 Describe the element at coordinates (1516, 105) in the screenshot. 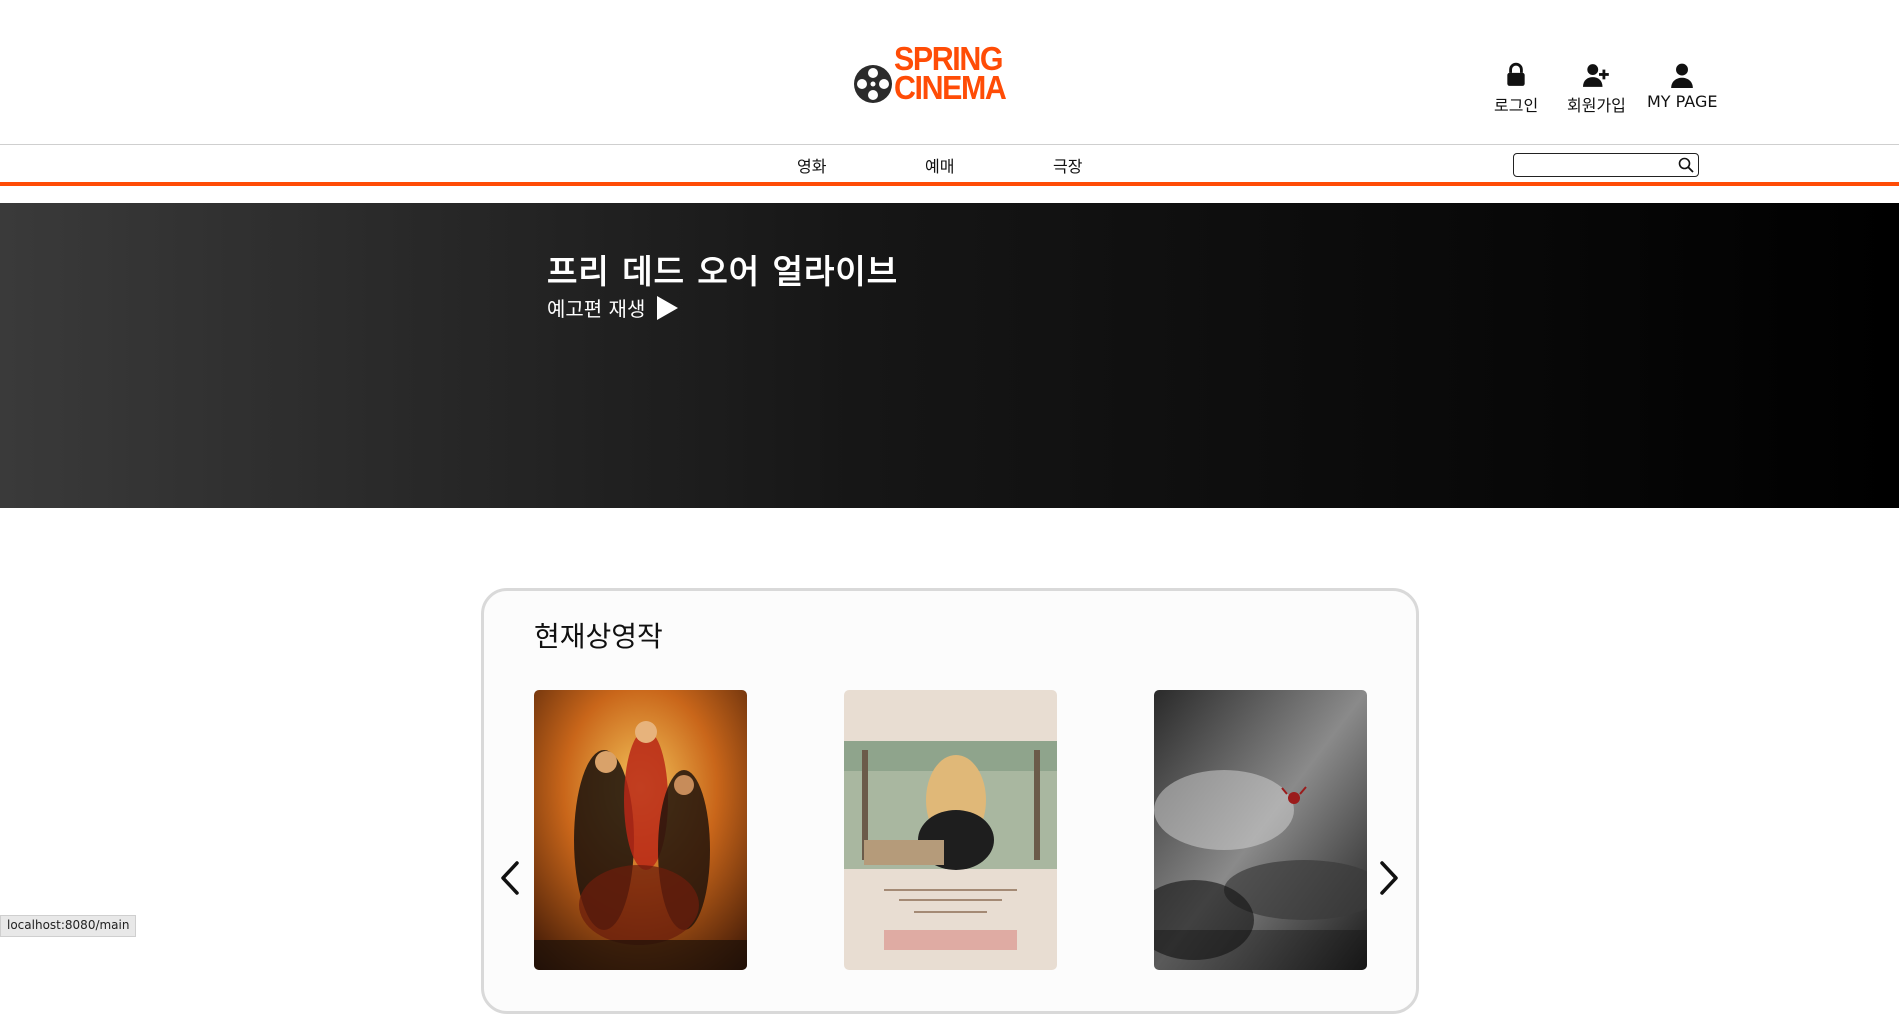

I see `login-label: 로그인` at that location.